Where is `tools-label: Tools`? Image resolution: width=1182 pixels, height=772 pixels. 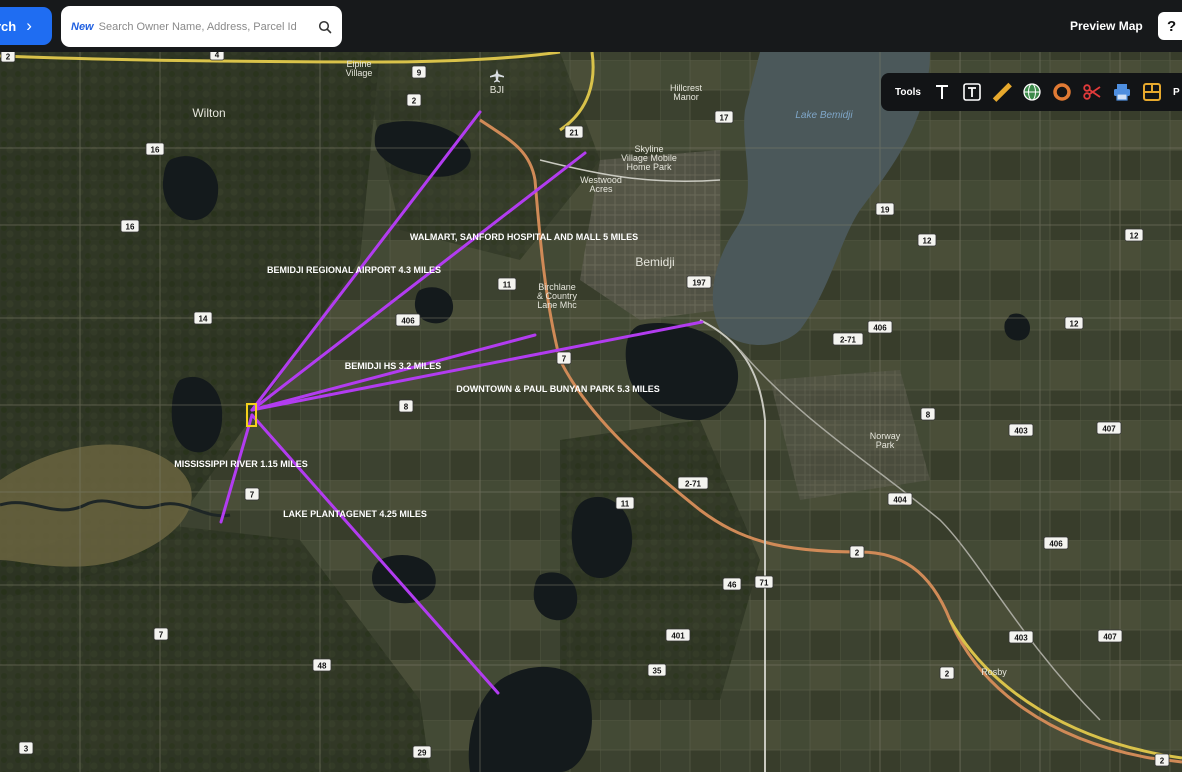 tools-label: Tools is located at coordinates (908, 92).